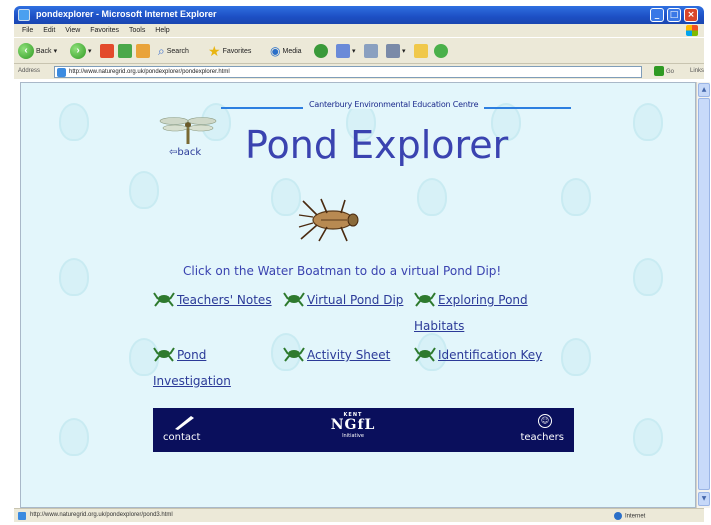 Image resolution: width=711 pixels, height=525 pixels. I want to click on forward-arrow-icon: ›, so click(78, 51).